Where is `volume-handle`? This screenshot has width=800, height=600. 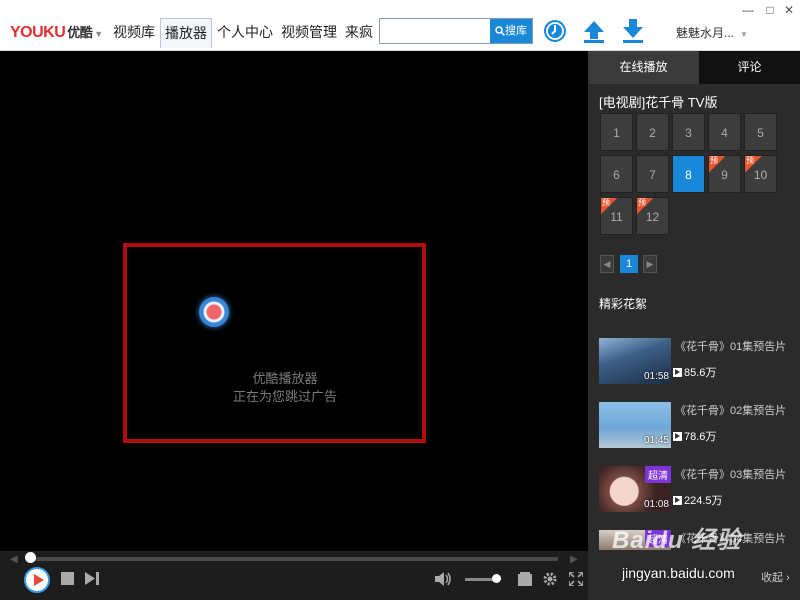
volume-handle is located at coordinates (496, 578).